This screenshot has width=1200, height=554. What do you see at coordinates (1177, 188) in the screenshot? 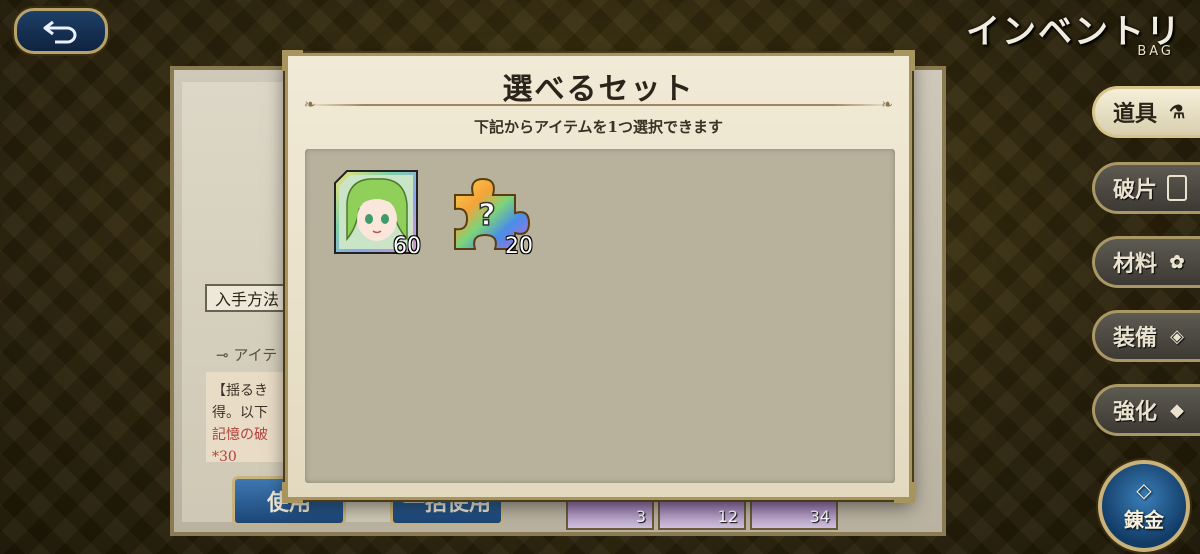
I see `shard-icon` at bounding box center [1177, 188].